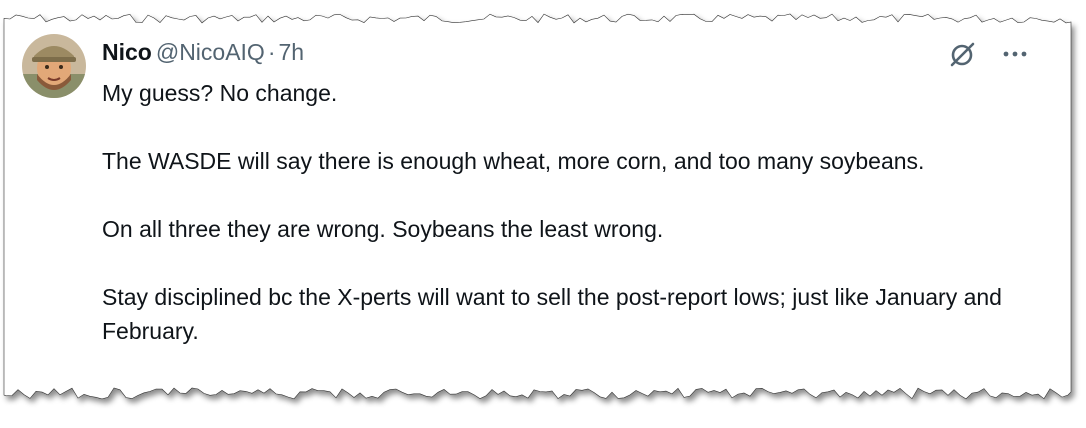 Image resolution: width=1086 pixels, height=428 pixels. Describe the element at coordinates (1015, 54) in the screenshot. I see `more-options-icon` at that location.